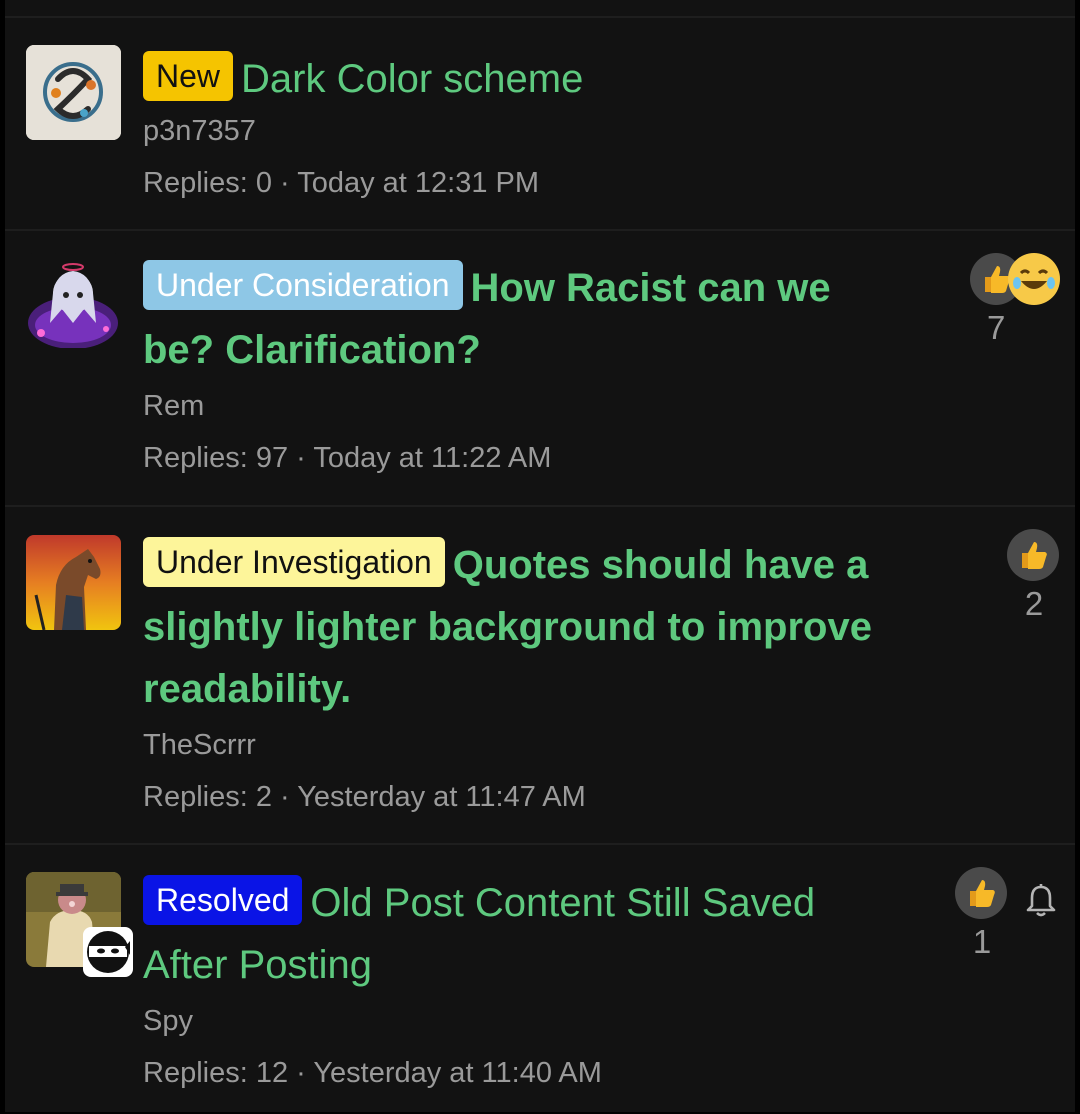 This screenshot has width=1080, height=1114. I want to click on thread-title: Dark Color scheme, so click(412, 79).